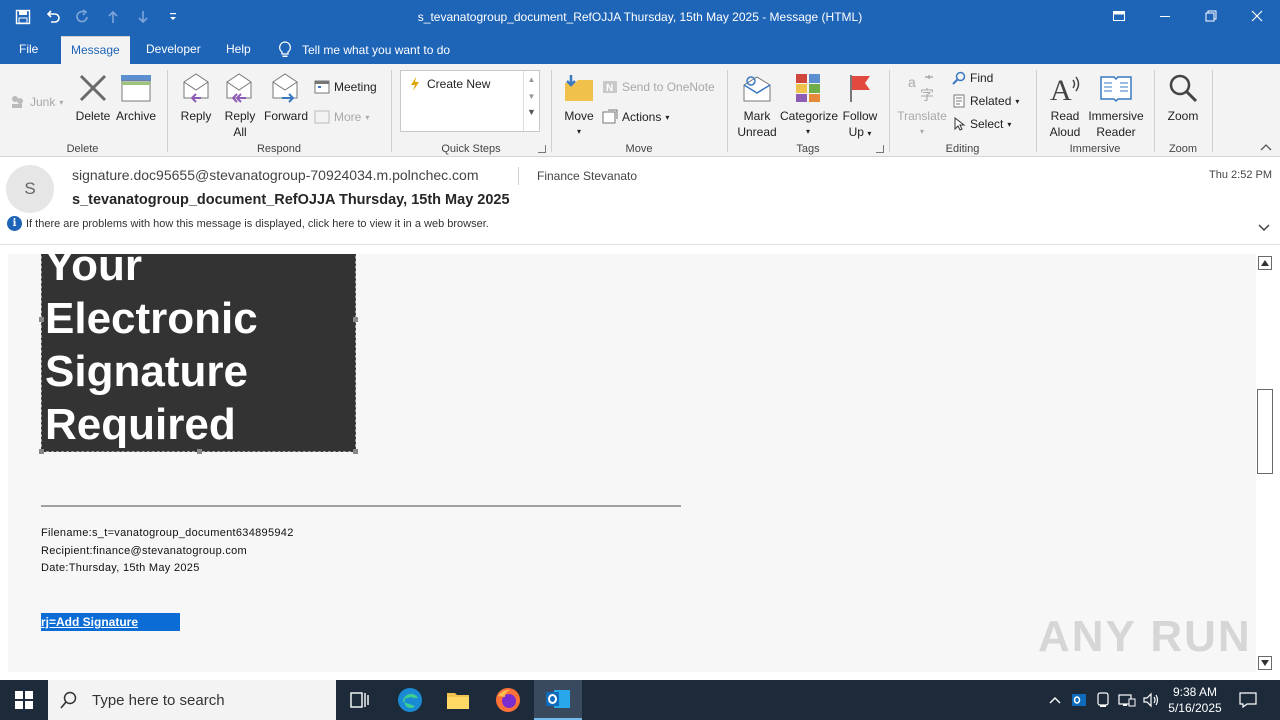  Describe the element at coordinates (1248, 700) in the screenshot. I see `notifications-icon` at that location.